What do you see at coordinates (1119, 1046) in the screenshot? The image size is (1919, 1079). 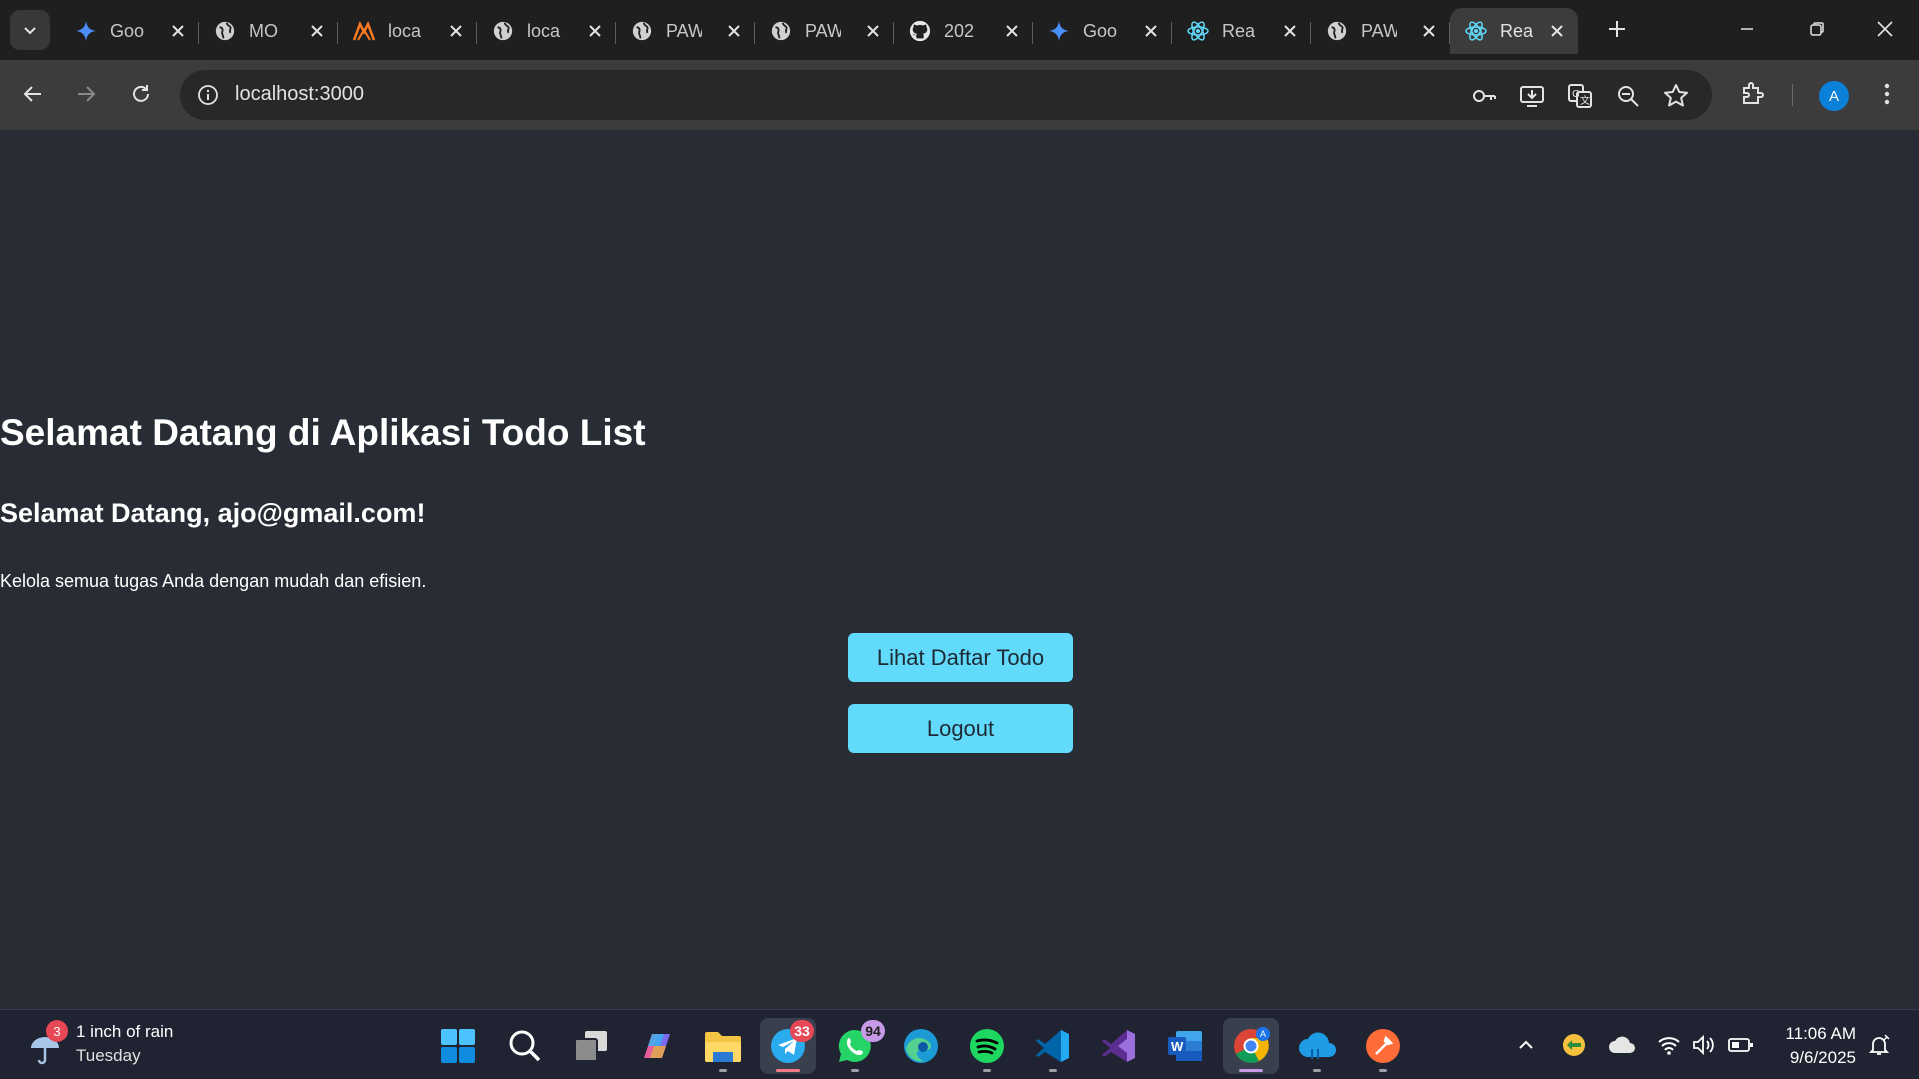 I see `visual-studio-app` at bounding box center [1119, 1046].